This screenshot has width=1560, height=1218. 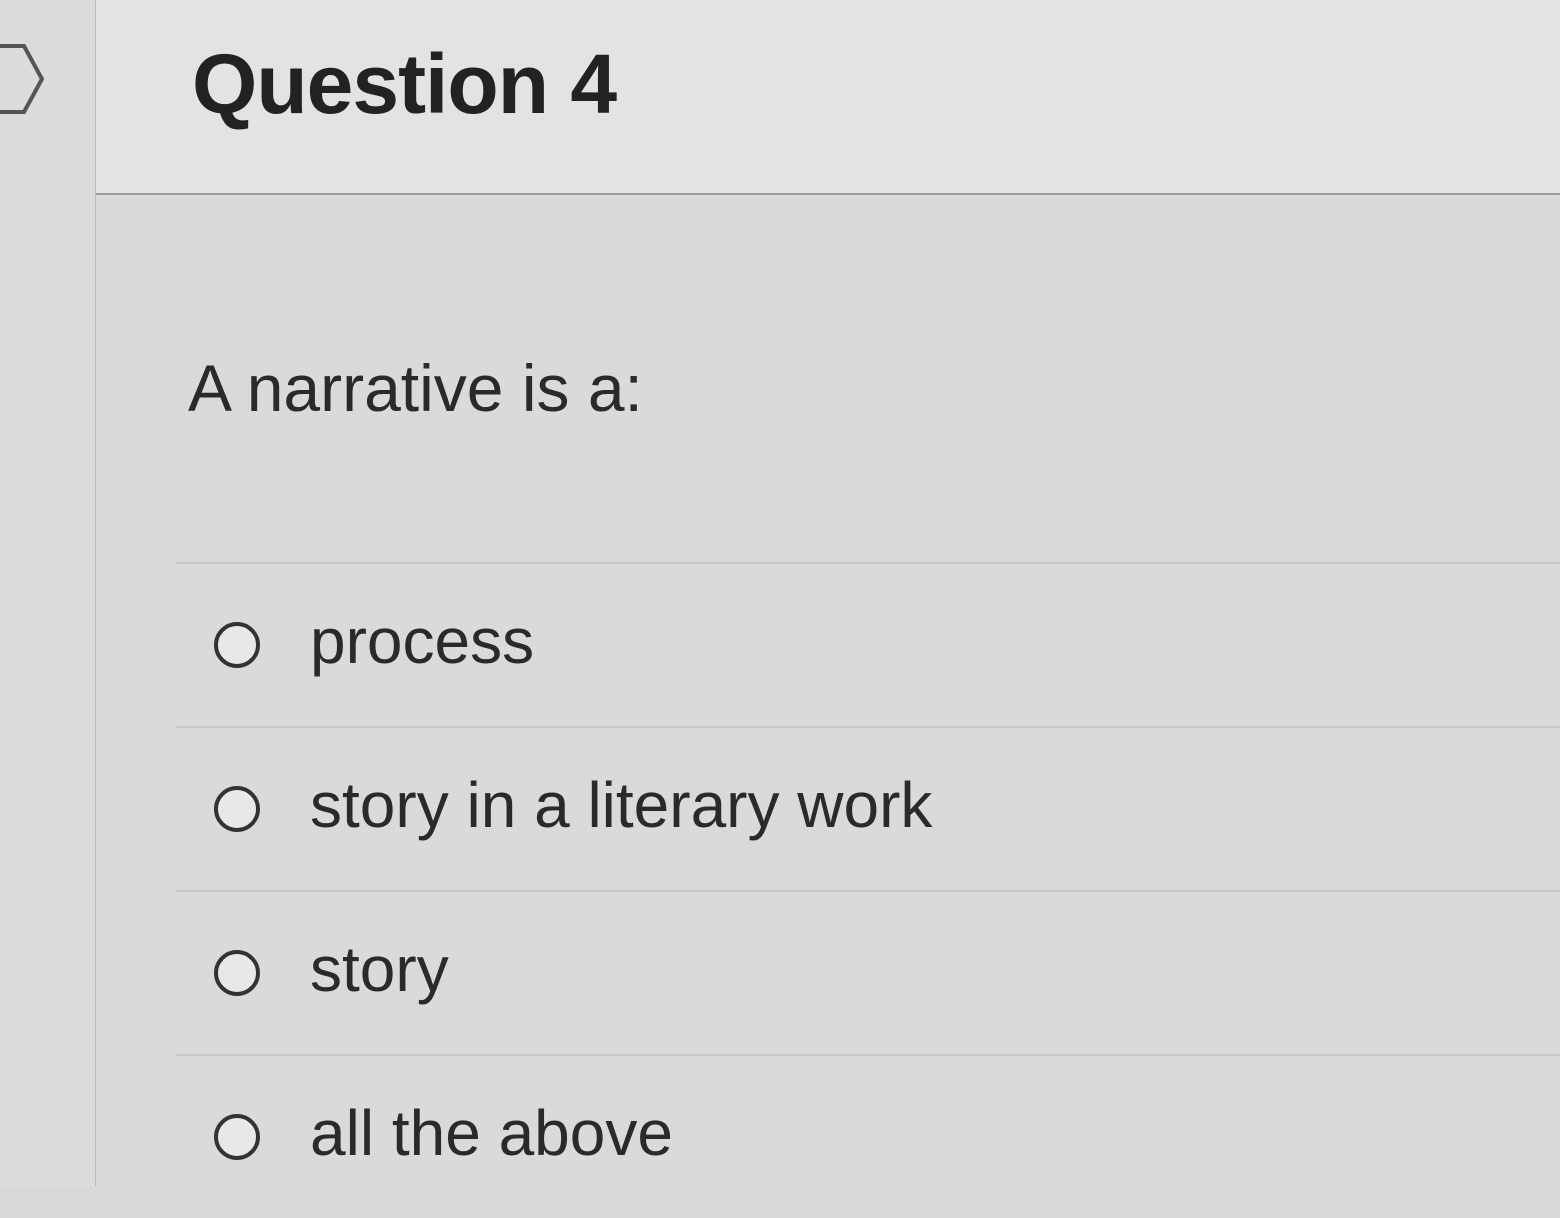 I want to click on answer-label: all the above, so click(x=491, y=1133).